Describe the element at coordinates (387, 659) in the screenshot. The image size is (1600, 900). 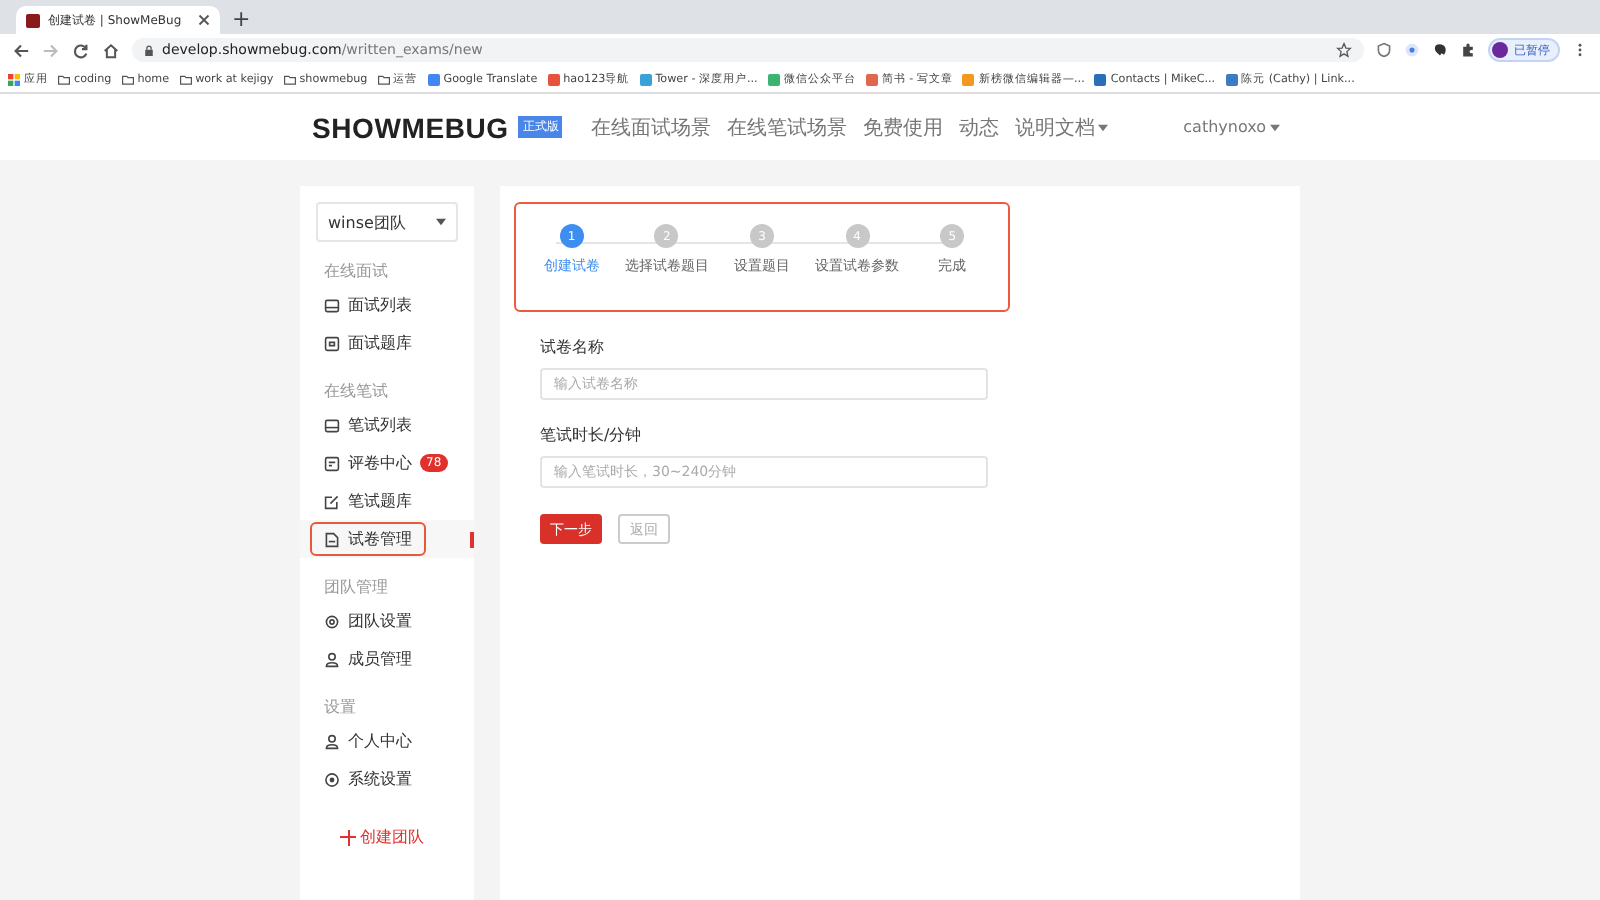
I see `sidebar-item: 成员管理` at that location.